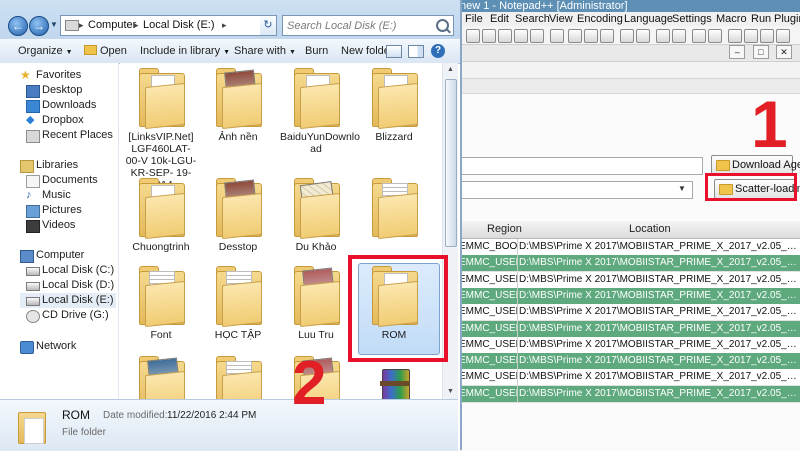  I want to click on sync-scroll-icon, so click(735, 36).